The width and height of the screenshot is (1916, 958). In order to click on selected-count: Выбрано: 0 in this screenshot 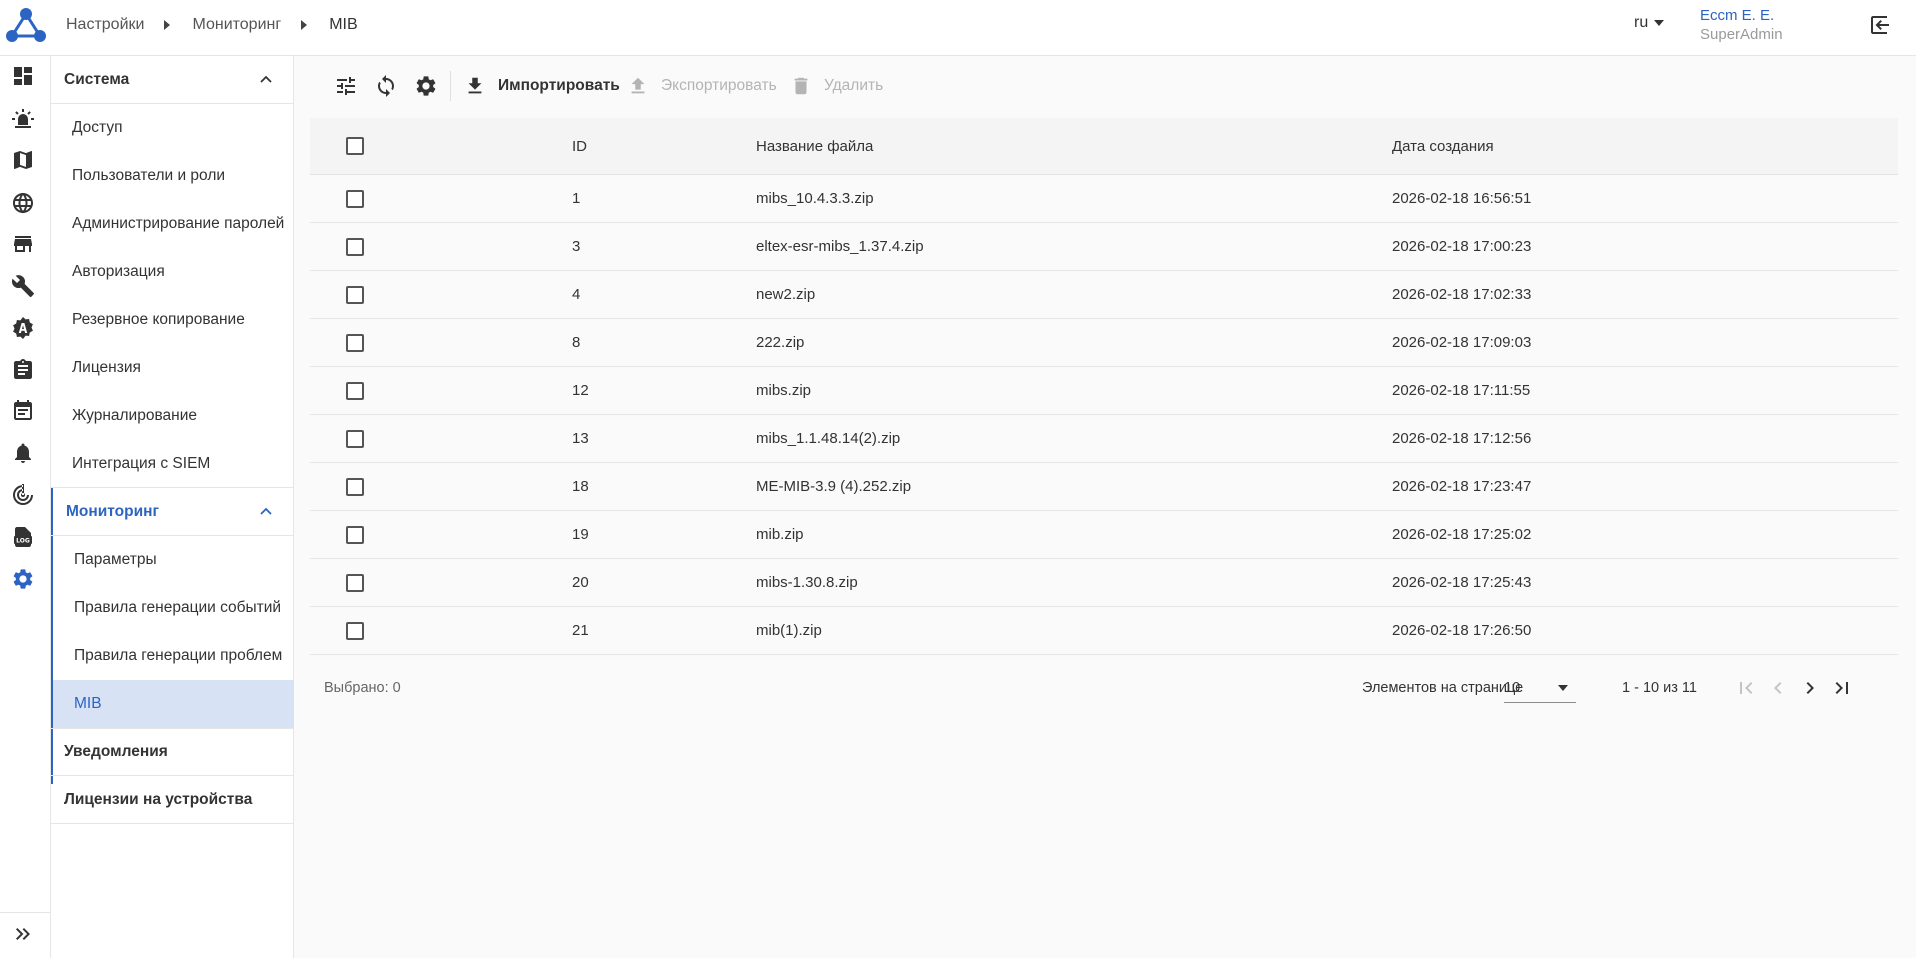, I will do `click(362, 688)`.